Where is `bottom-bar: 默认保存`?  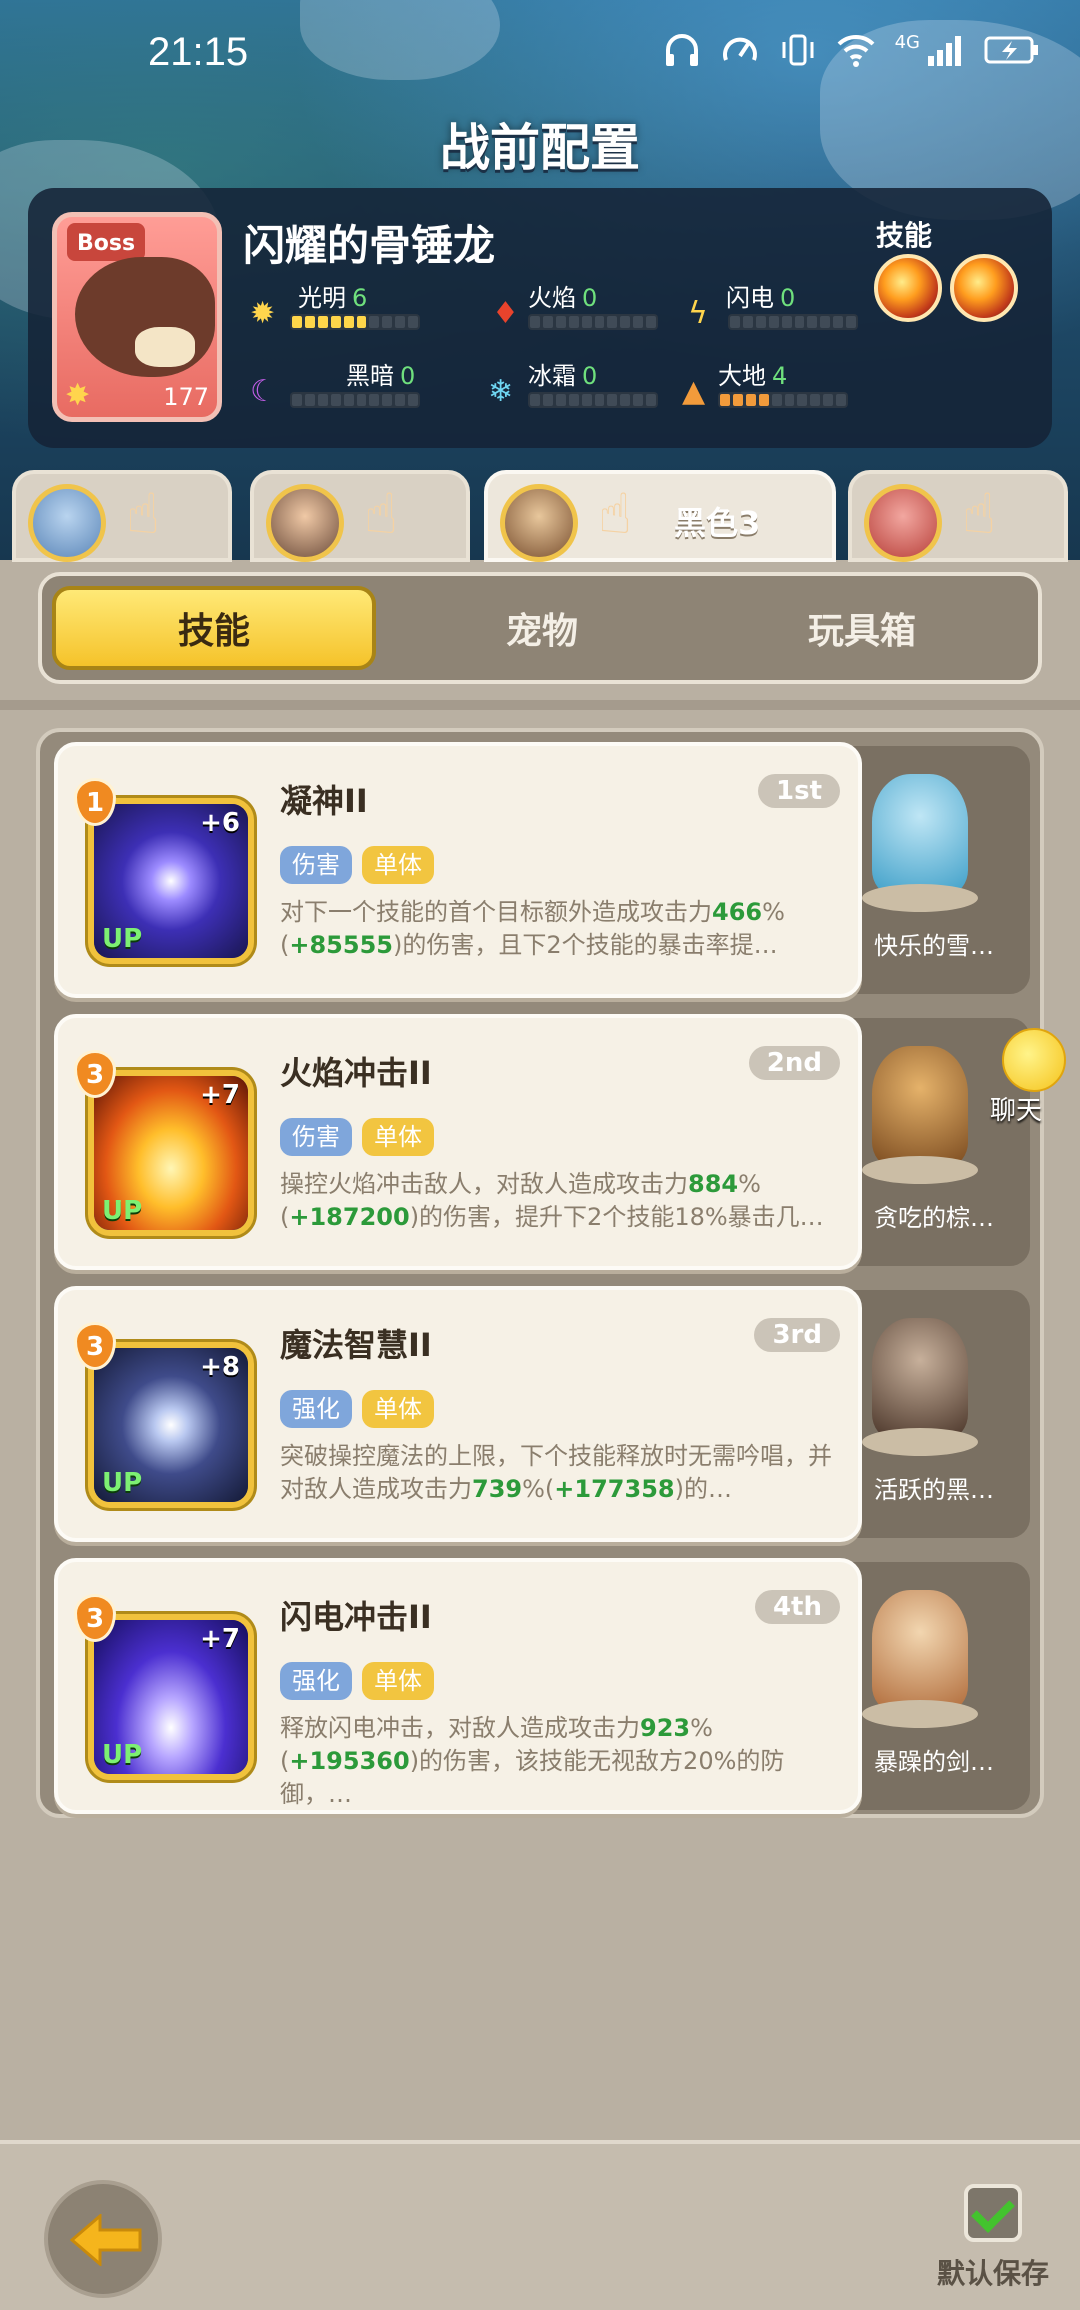 bottom-bar: 默认保存 is located at coordinates (540, 2225).